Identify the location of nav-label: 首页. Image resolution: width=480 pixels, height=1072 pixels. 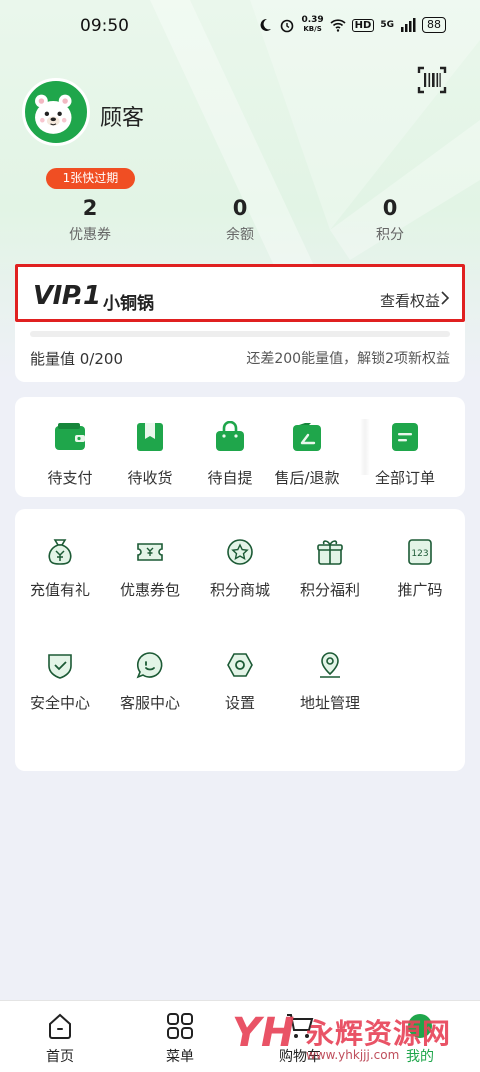
(60, 1057).